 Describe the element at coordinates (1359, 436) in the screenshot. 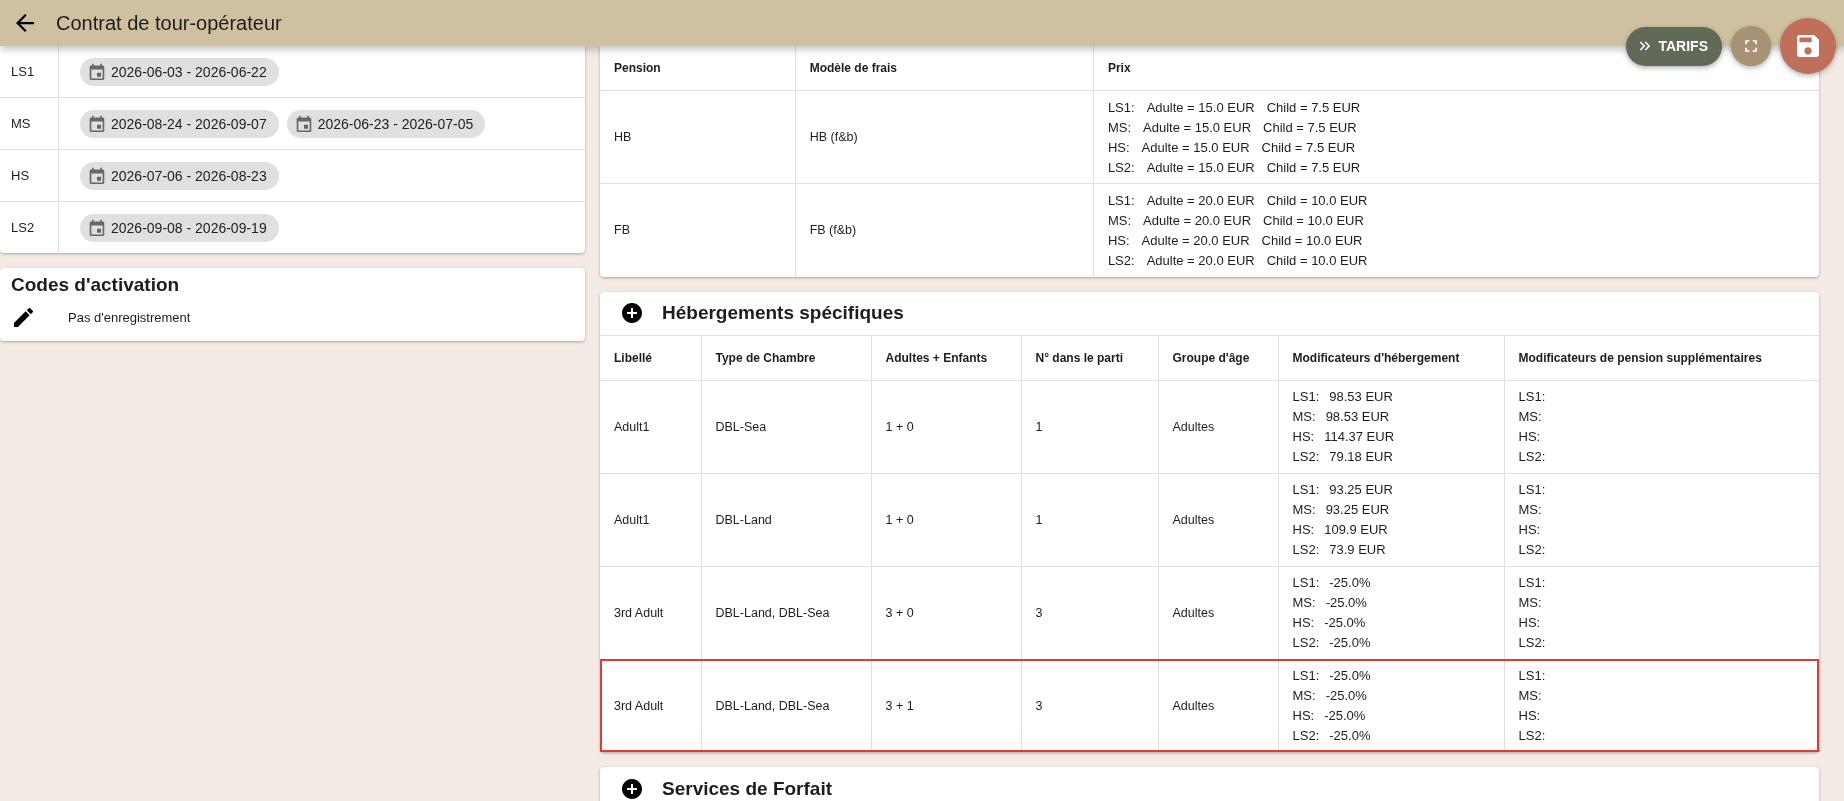

I see `modifier-value: 114.37 EUR` at that location.